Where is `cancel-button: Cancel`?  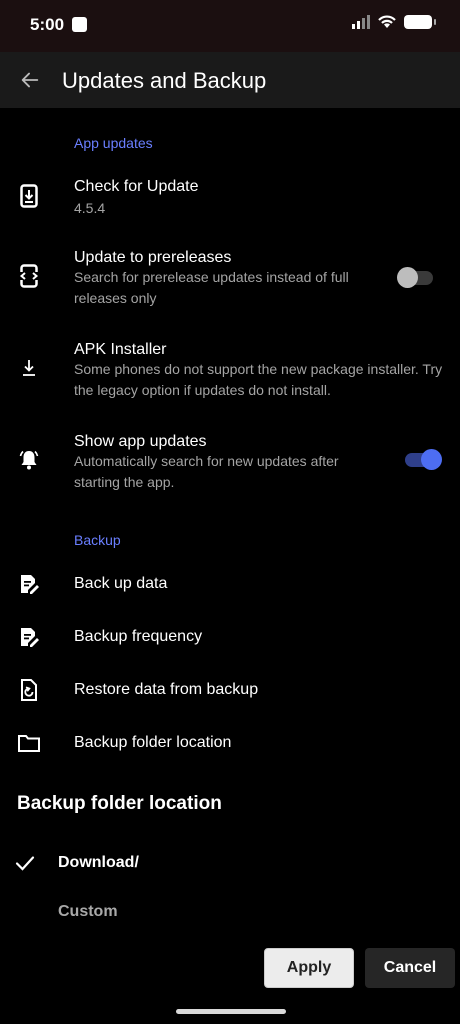
cancel-button: Cancel is located at coordinates (410, 968).